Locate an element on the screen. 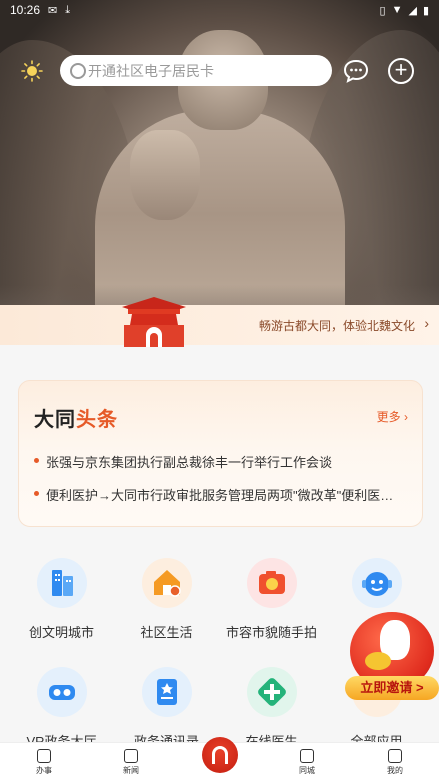 This screenshot has width=439, height=782. buddha-statue-hand is located at coordinates (165, 175).